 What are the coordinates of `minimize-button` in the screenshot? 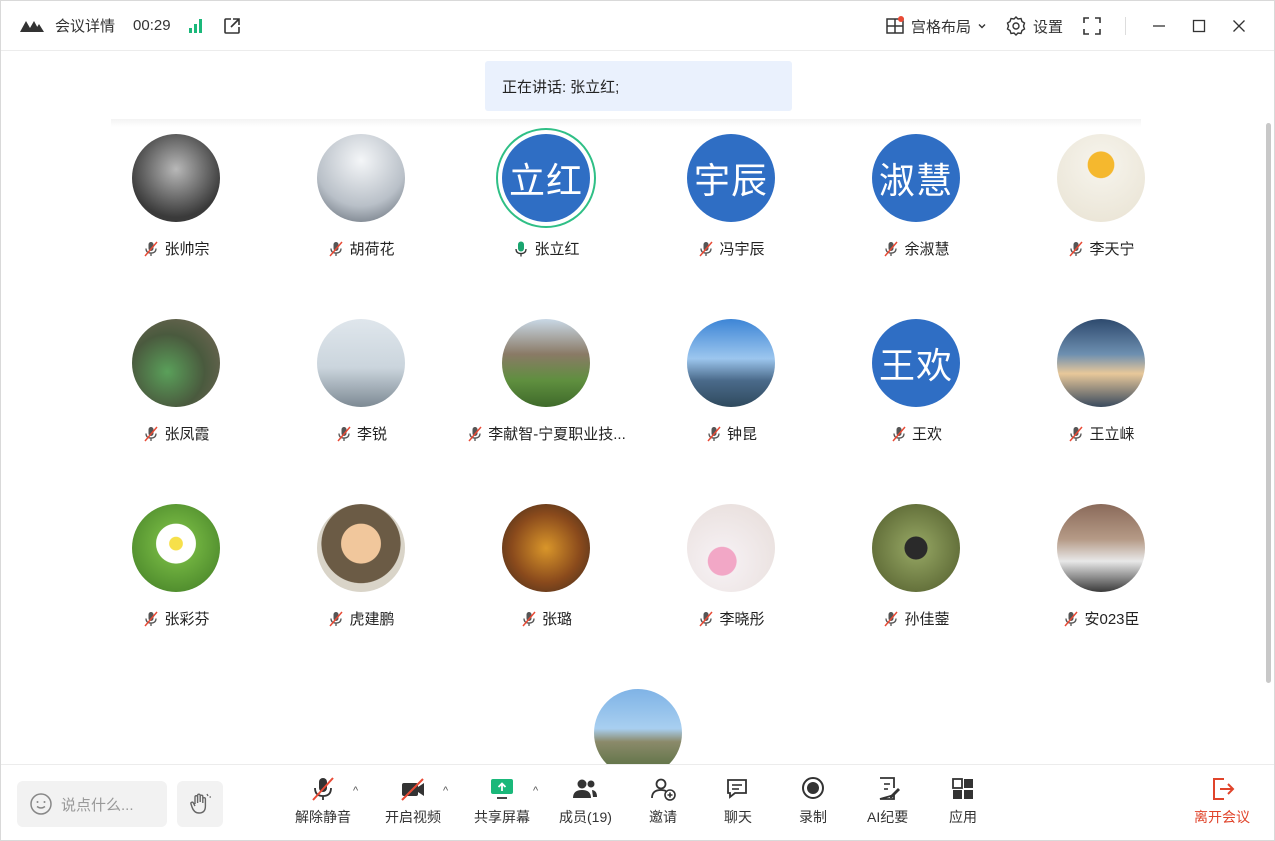 It's located at (1159, 26).